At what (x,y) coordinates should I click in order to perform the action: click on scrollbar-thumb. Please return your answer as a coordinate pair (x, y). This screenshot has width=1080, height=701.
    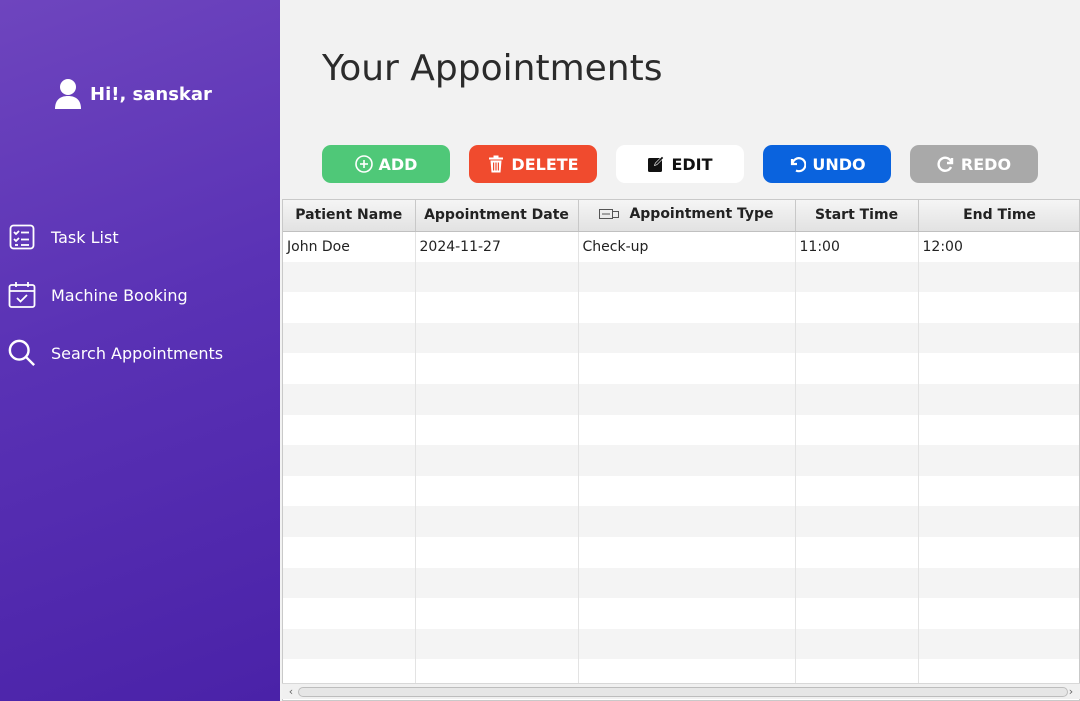
    Looking at the image, I should click on (683, 692).